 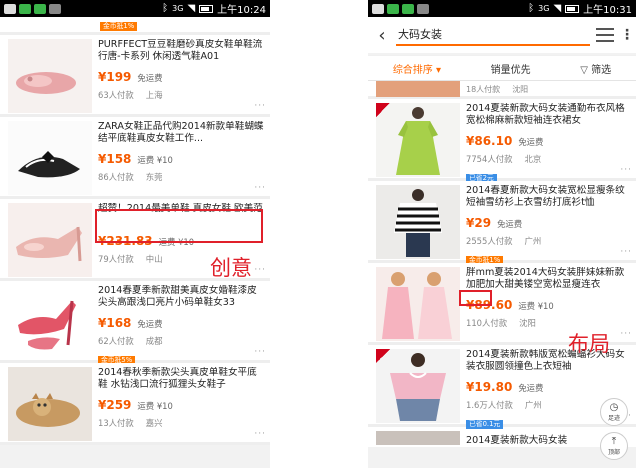 I want to click on seller-location: 嘉兴, so click(x=154, y=423).